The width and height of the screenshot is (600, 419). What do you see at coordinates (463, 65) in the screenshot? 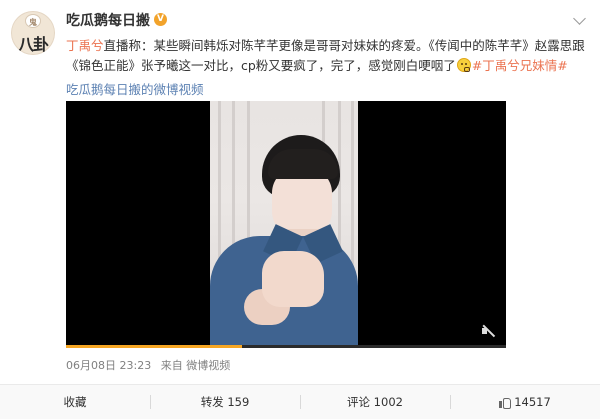
I see `crying-face-icon` at bounding box center [463, 65].